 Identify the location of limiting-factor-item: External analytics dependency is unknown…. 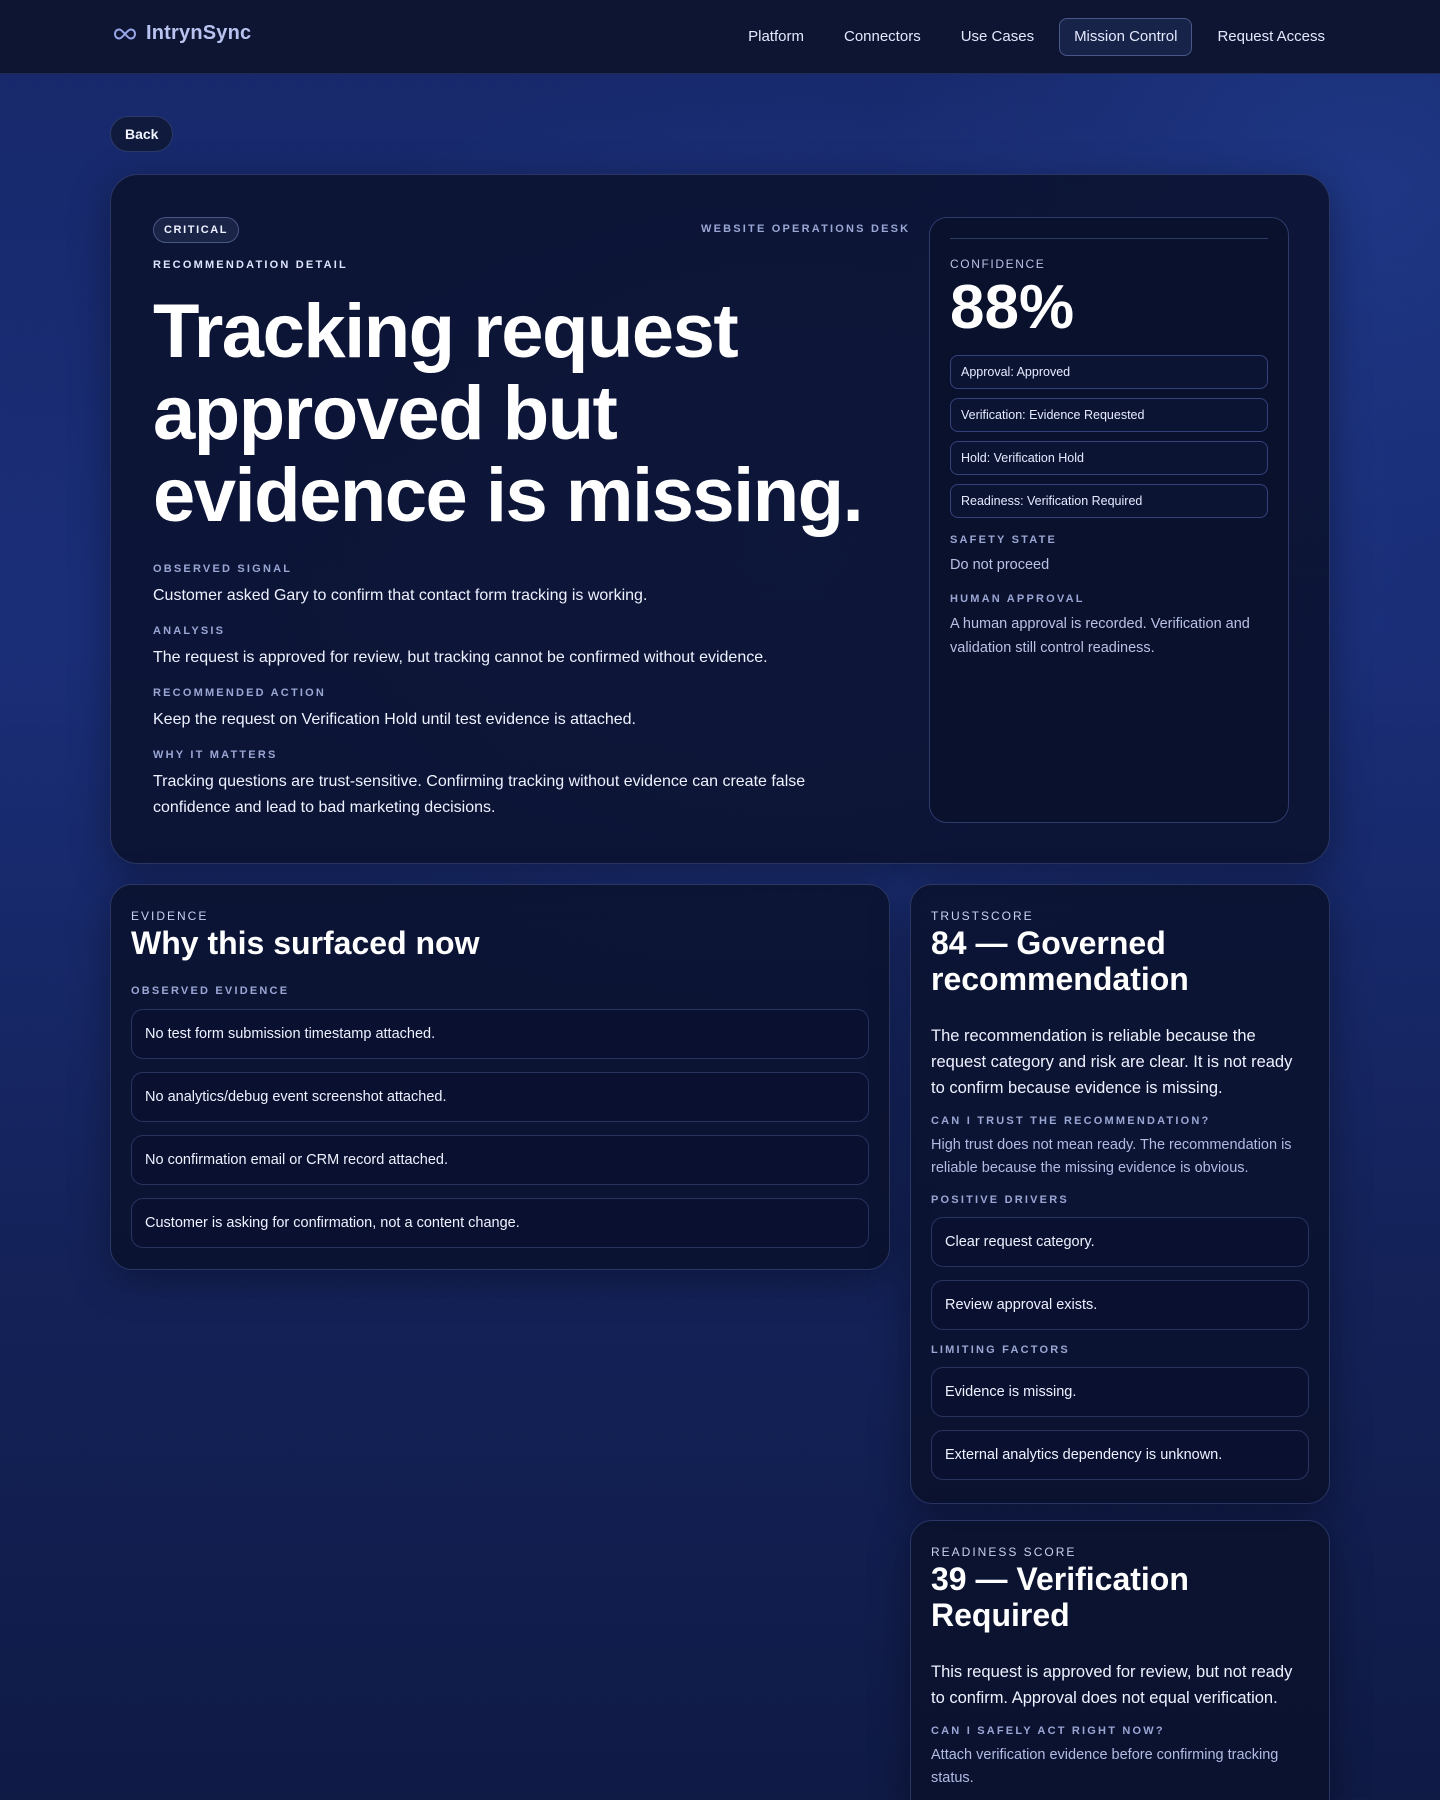
(1120, 1455).